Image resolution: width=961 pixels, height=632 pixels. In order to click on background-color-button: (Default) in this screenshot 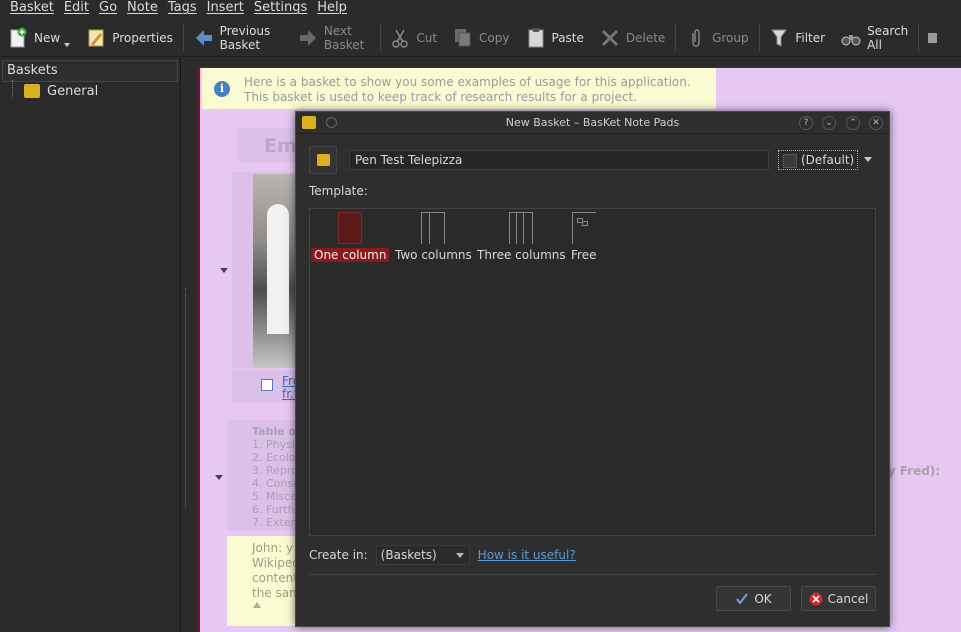, I will do `click(826, 160)`.